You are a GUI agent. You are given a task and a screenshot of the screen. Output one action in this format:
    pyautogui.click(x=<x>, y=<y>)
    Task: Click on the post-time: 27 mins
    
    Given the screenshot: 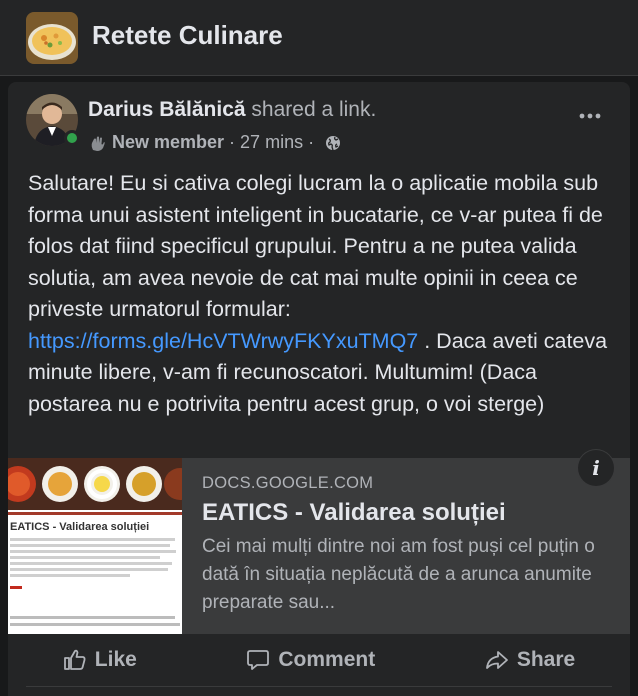 What is the action you would take?
    pyautogui.click(x=271, y=142)
    